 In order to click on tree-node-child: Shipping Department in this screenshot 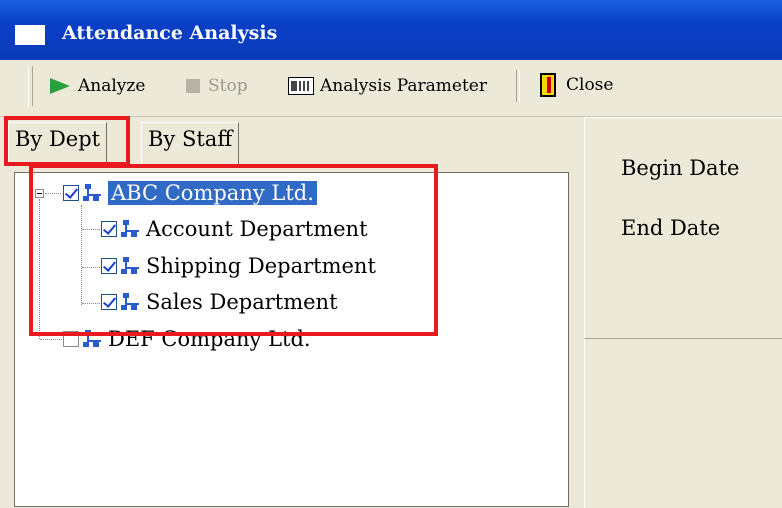, I will do `click(238, 266)`.